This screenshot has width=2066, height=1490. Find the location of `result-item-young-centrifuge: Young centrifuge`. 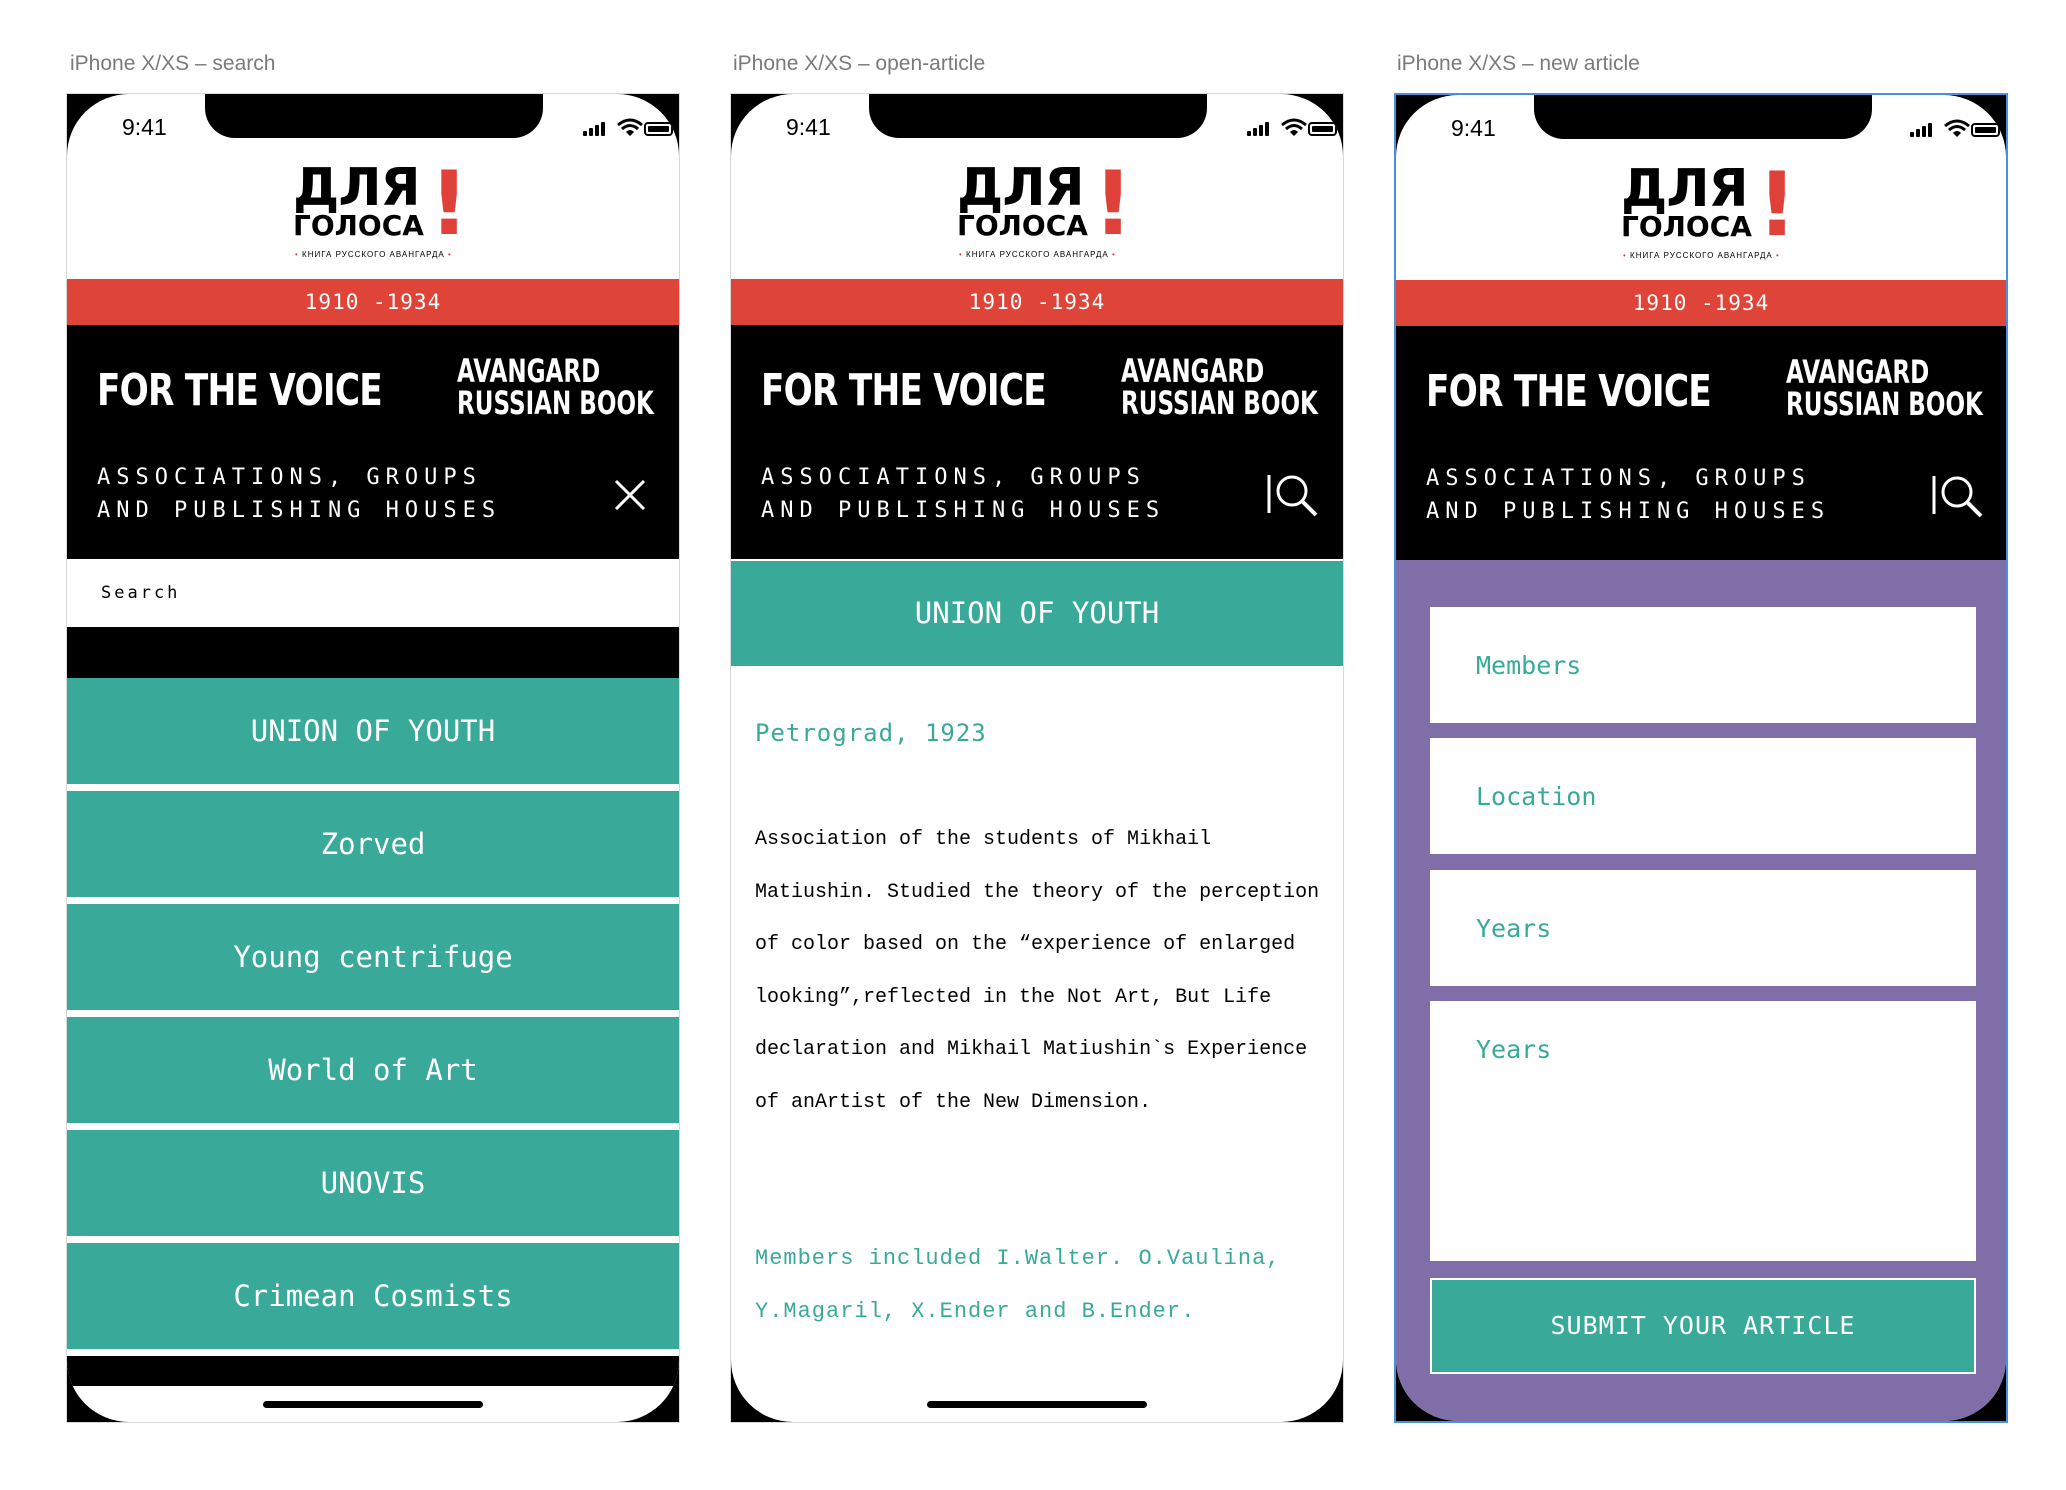

result-item-young-centrifuge: Young centrifuge is located at coordinates (373, 957).